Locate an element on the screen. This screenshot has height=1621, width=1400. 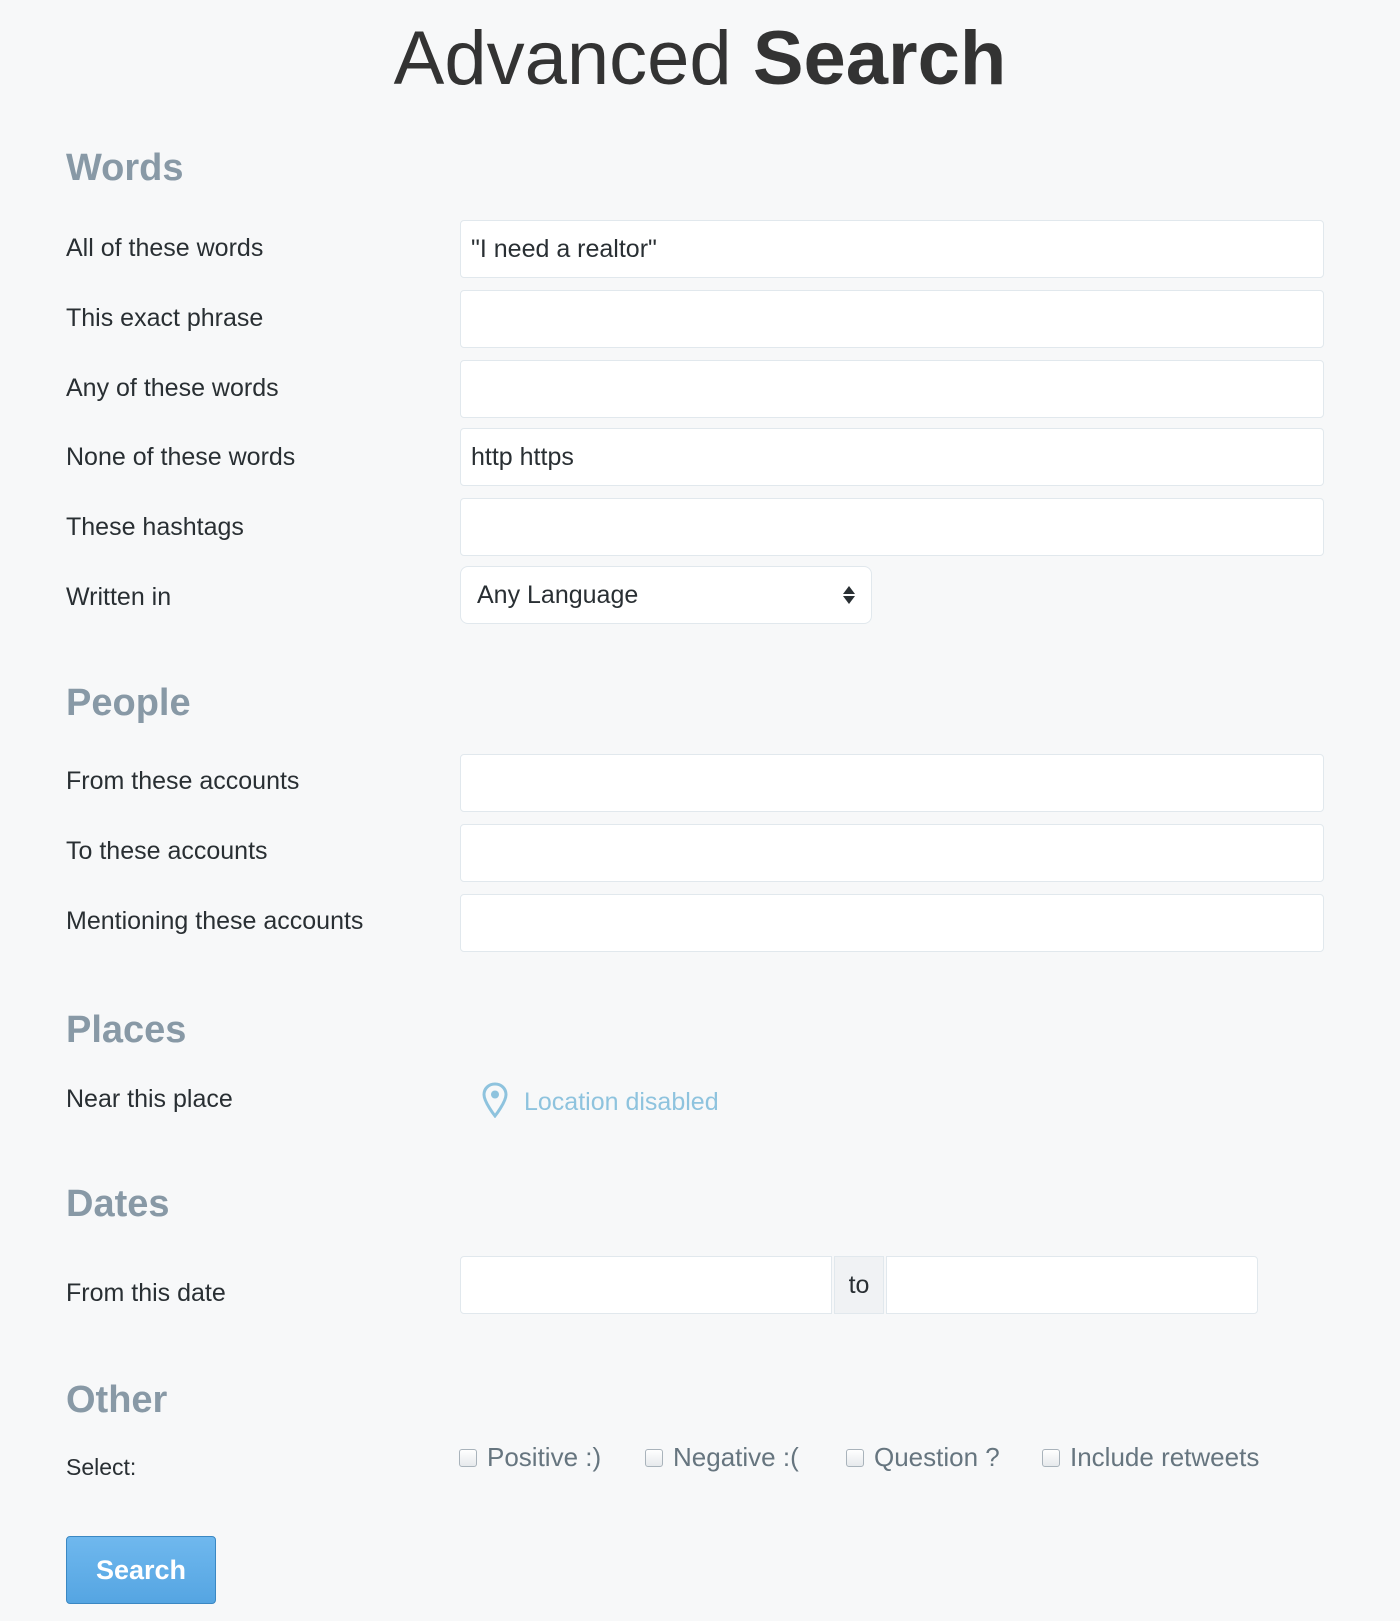
section-heading-dates: Dates is located at coordinates (118, 1204).